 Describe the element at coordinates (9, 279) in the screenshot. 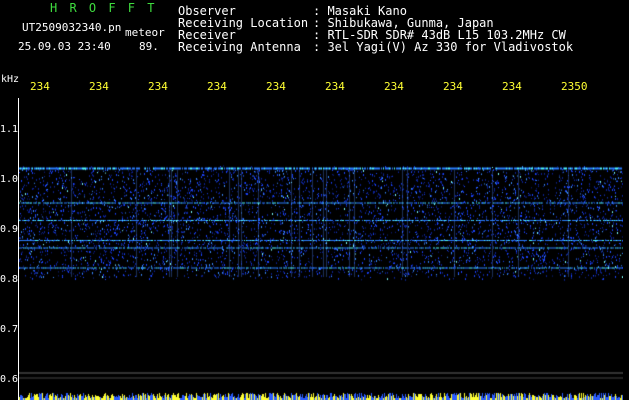

I see `y-tick-label: 0.8` at that location.